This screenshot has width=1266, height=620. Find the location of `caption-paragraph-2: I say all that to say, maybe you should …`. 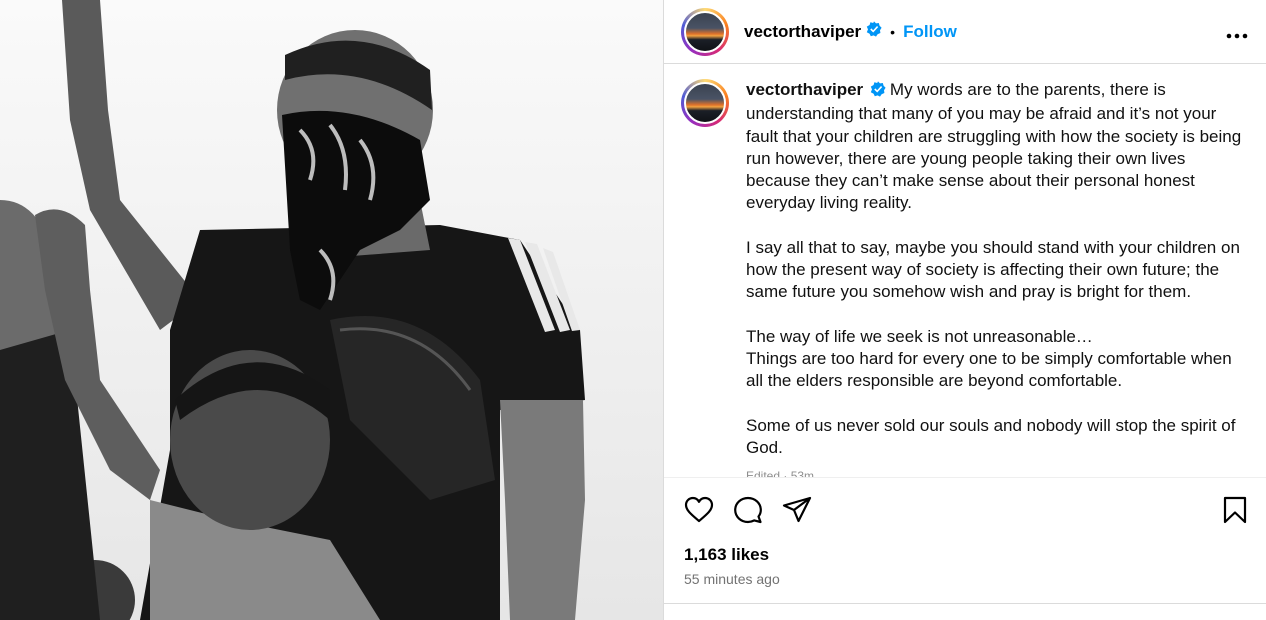

caption-paragraph-2: I say all that to say, maybe you should … is located at coordinates (993, 269).